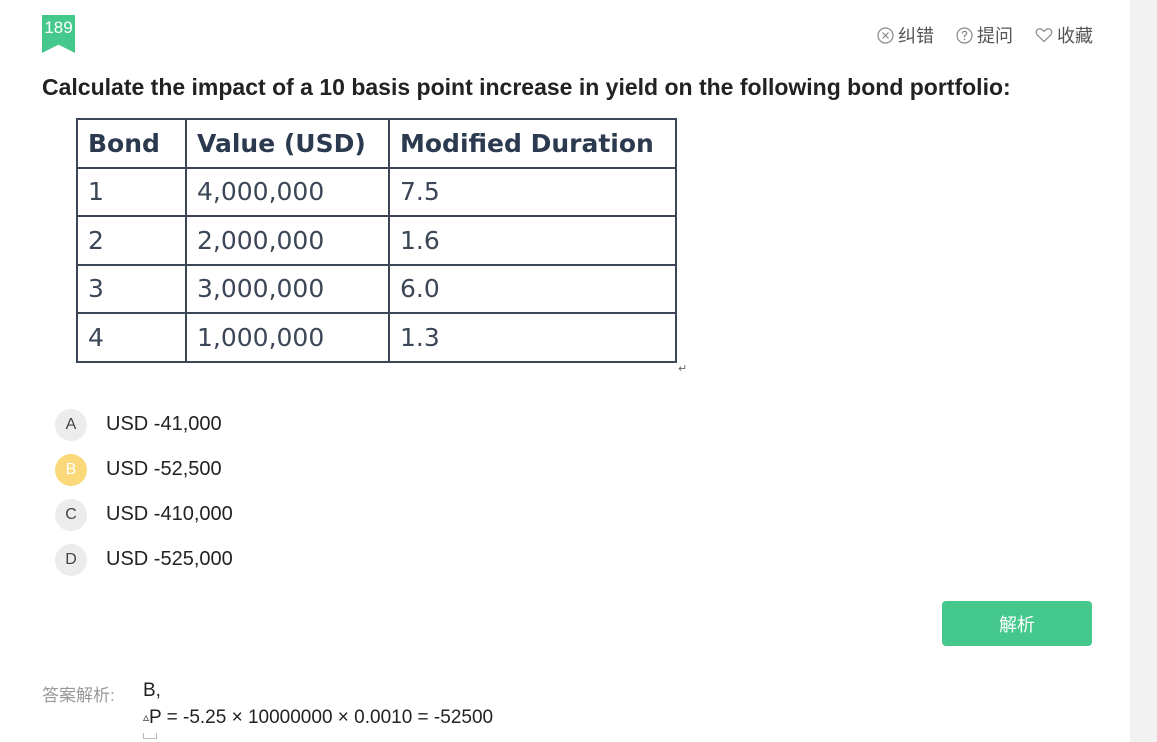 The height and width of the screenshot is (742, 1157). What do you see at coordinates (71, 424) in the screenshot?
I see `option-letter: A` at bounding box center [71, 424].